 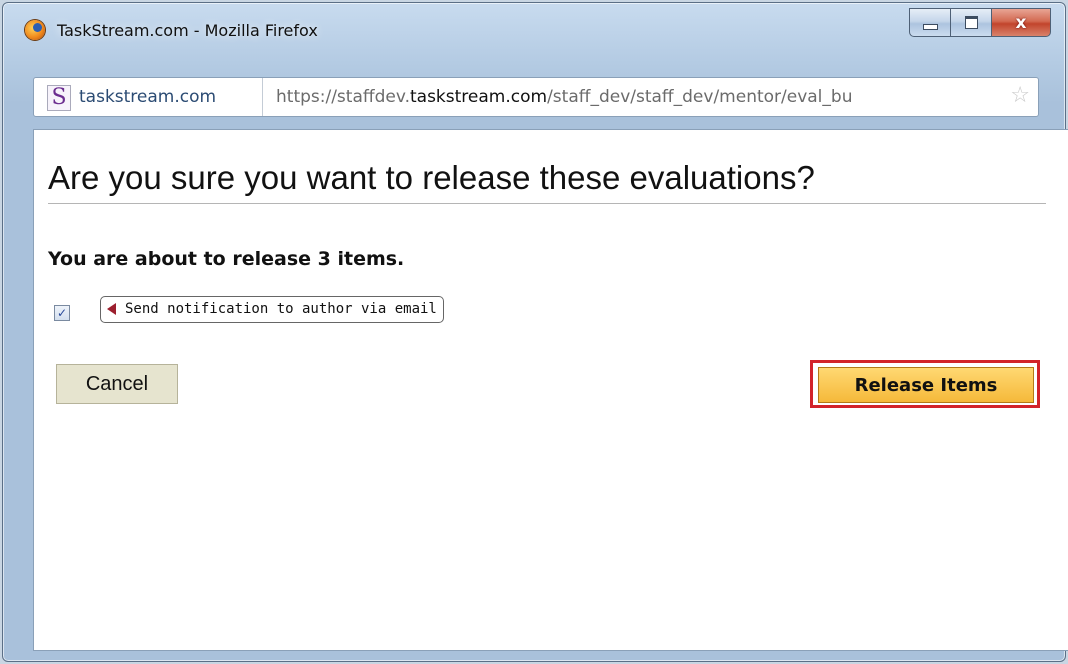 What do you see at coordinates (117, 384) in the screenshot?
I see `cancel-button: Cancel` at bounding box center [117, 384].